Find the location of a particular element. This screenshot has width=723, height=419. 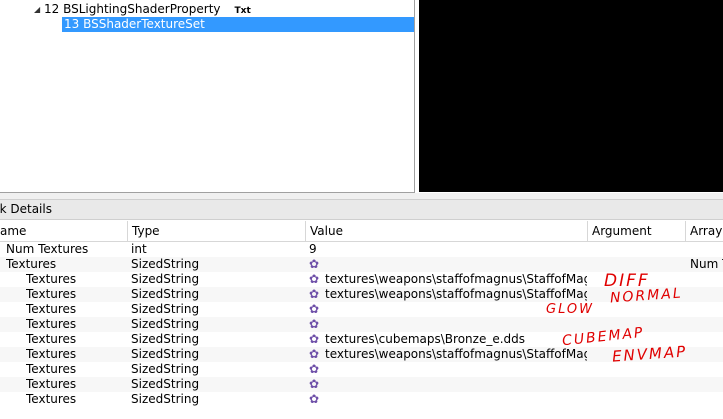

cell-type: int is located at coordinates (139, 249).